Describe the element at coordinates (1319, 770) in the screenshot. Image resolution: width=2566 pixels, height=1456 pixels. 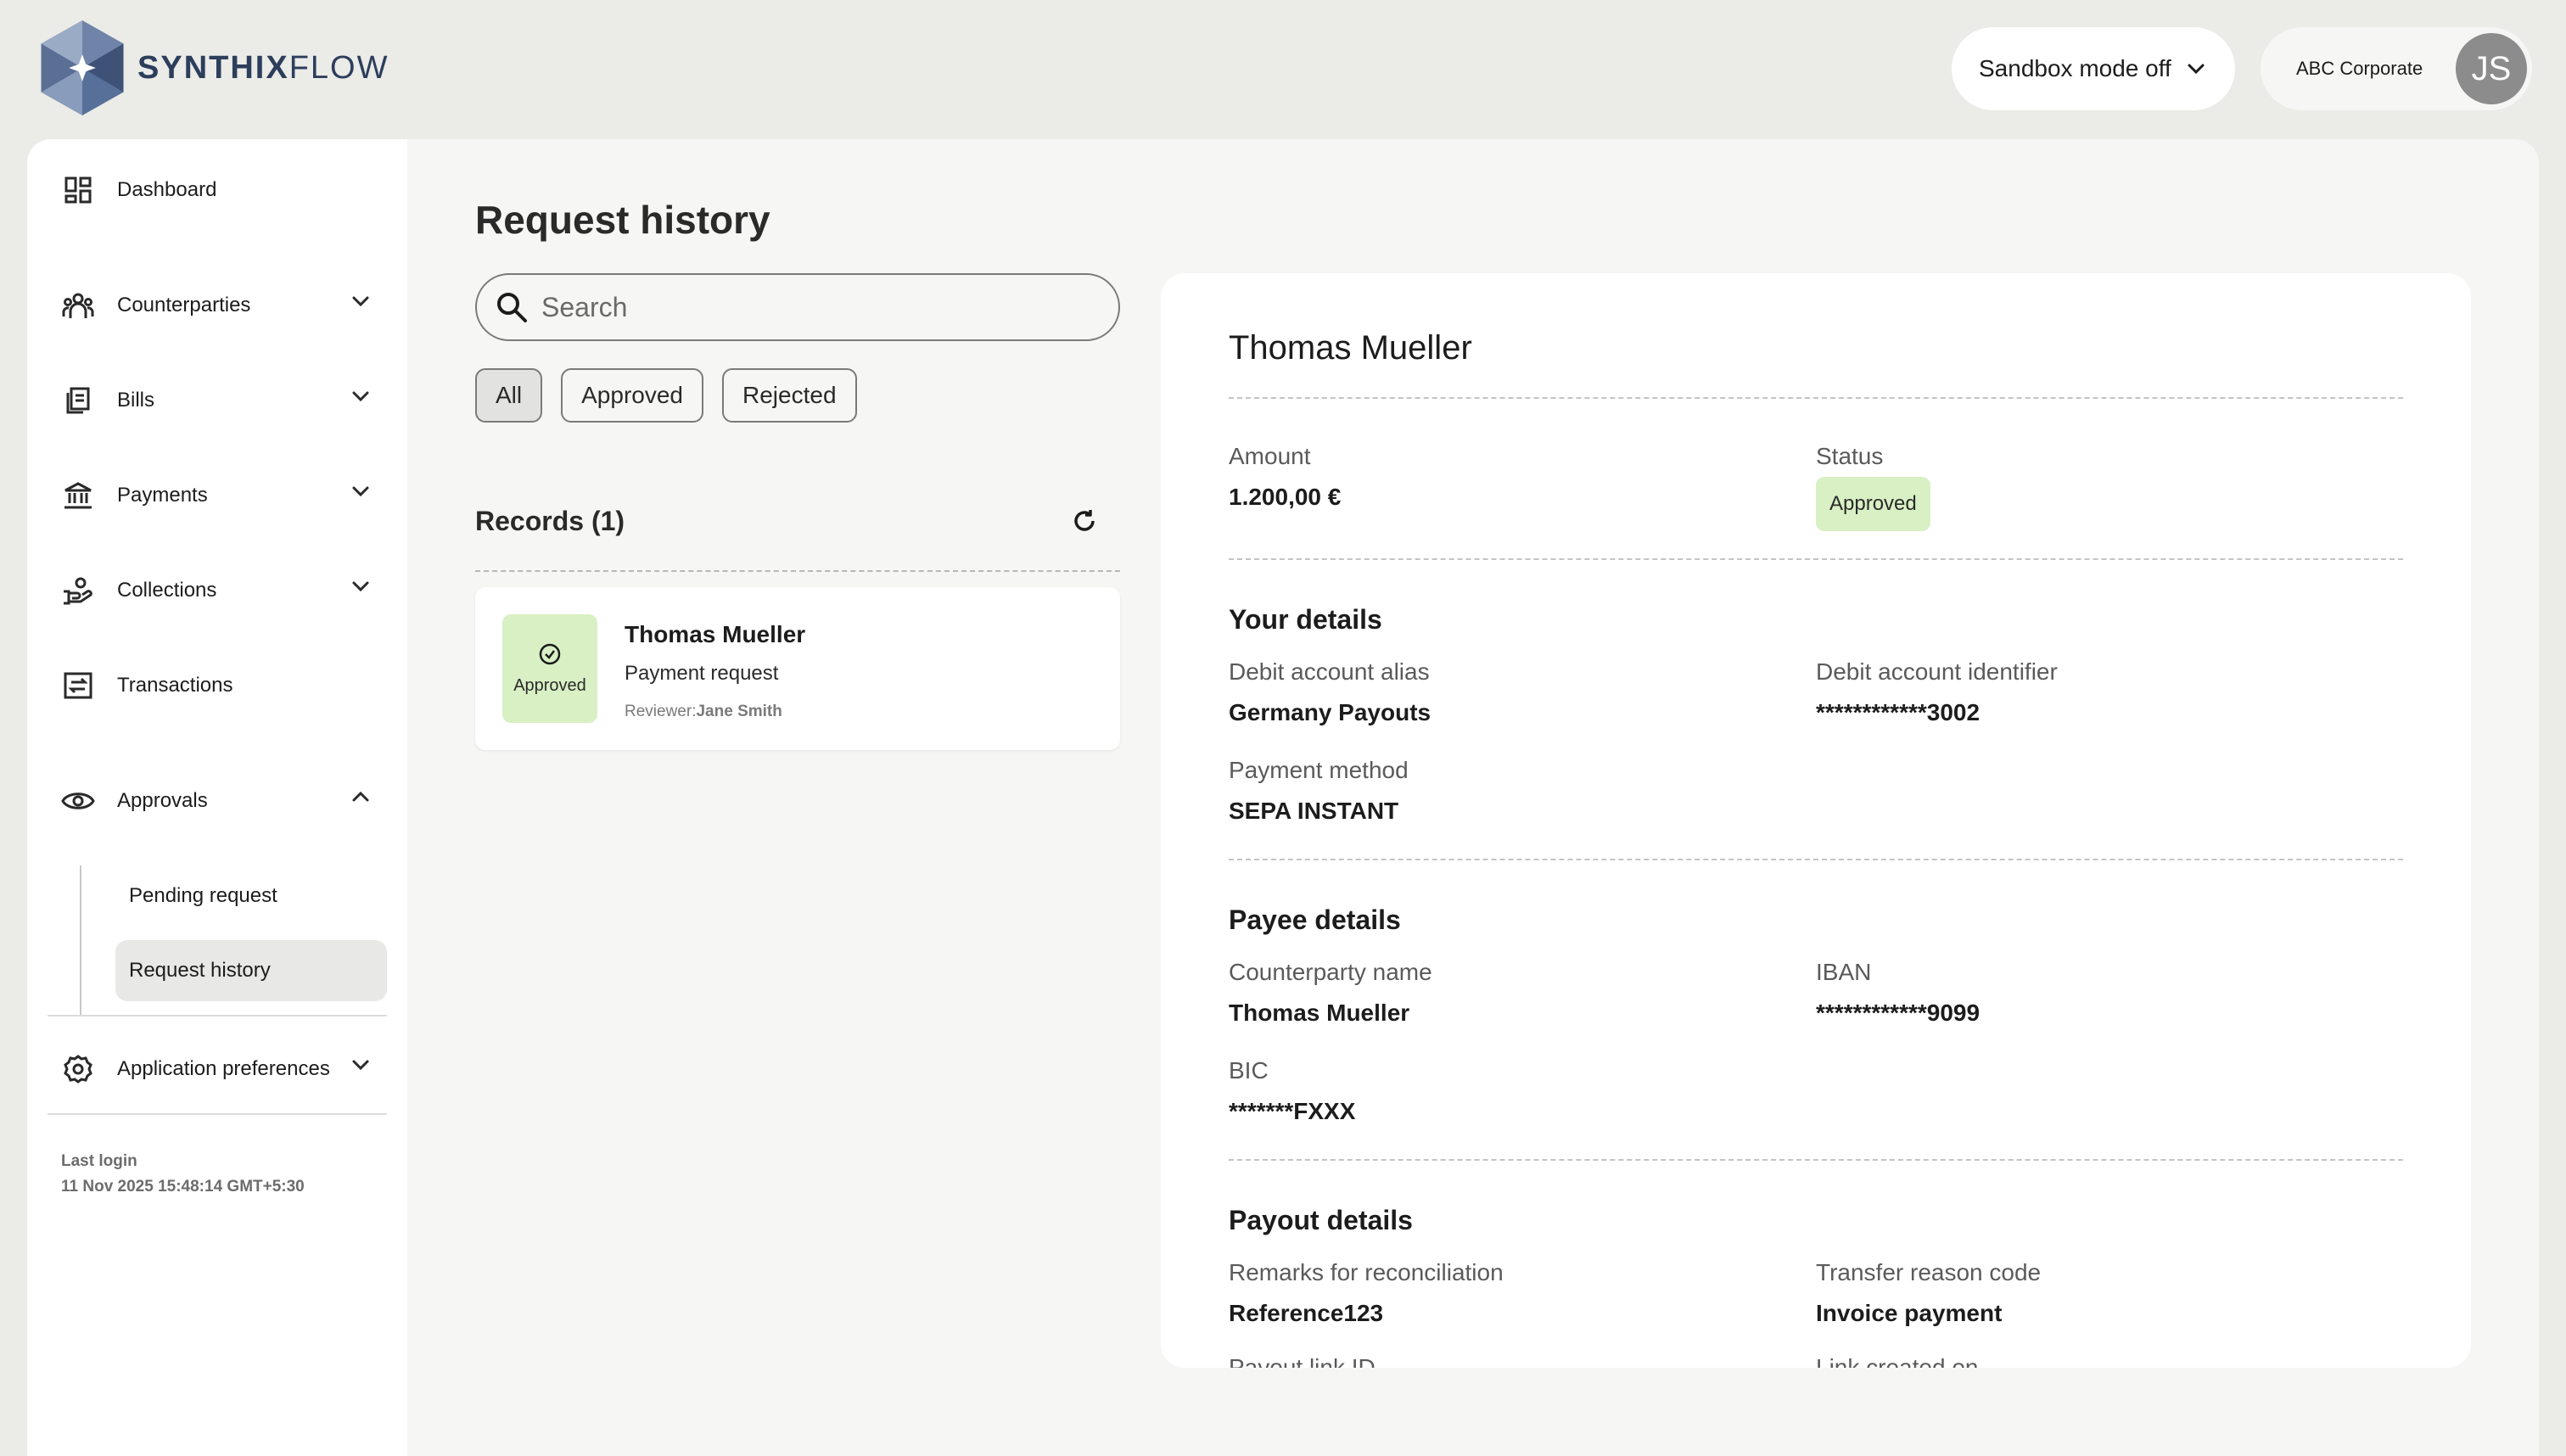
I see `payment-method-label: Payment method` at that location.